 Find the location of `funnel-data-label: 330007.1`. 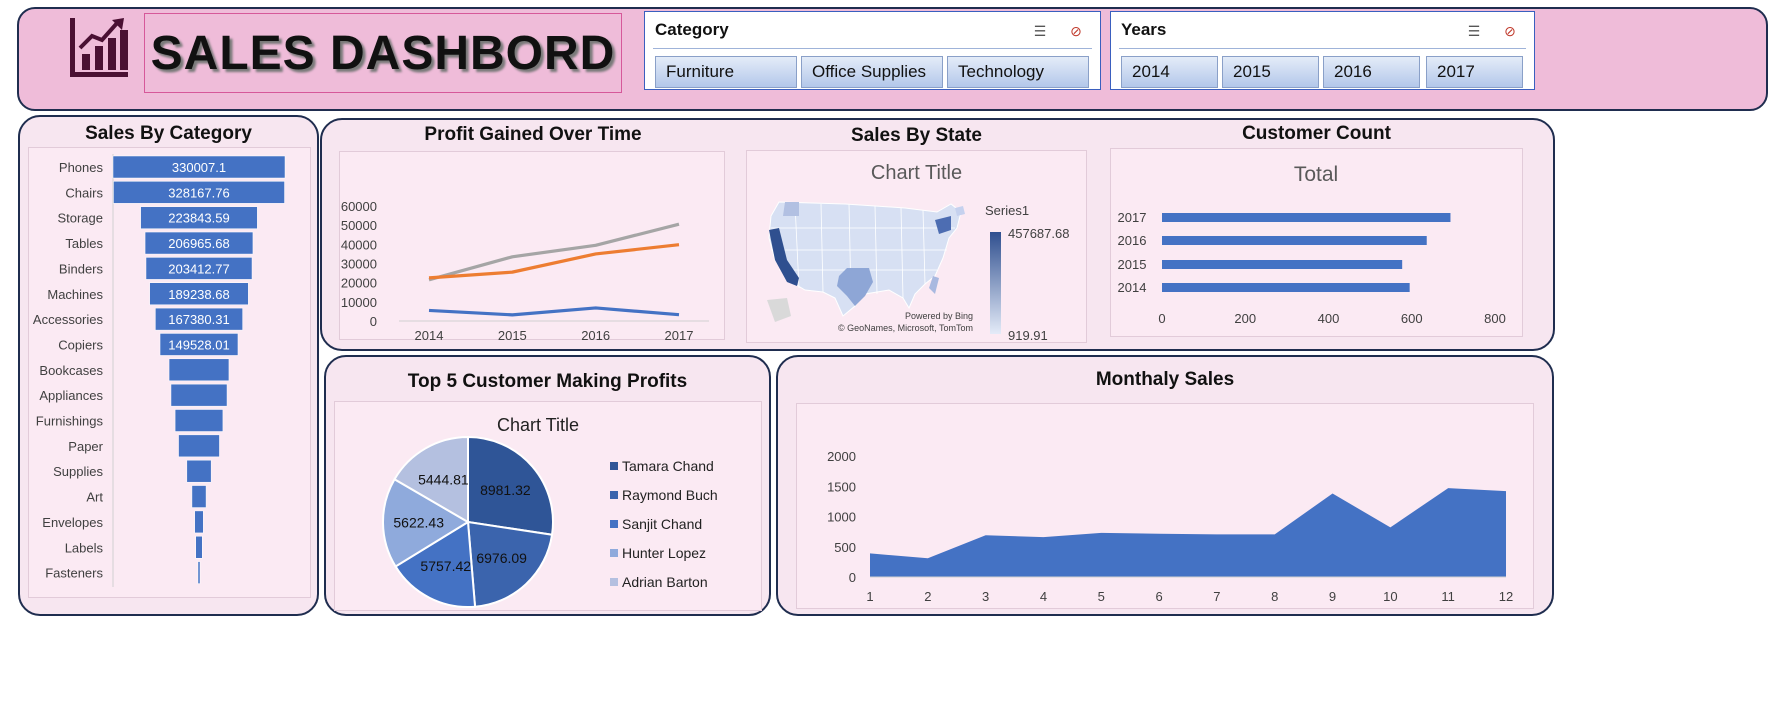

funnel-data-label: 330007.1 is located at coordinates (199, 167).